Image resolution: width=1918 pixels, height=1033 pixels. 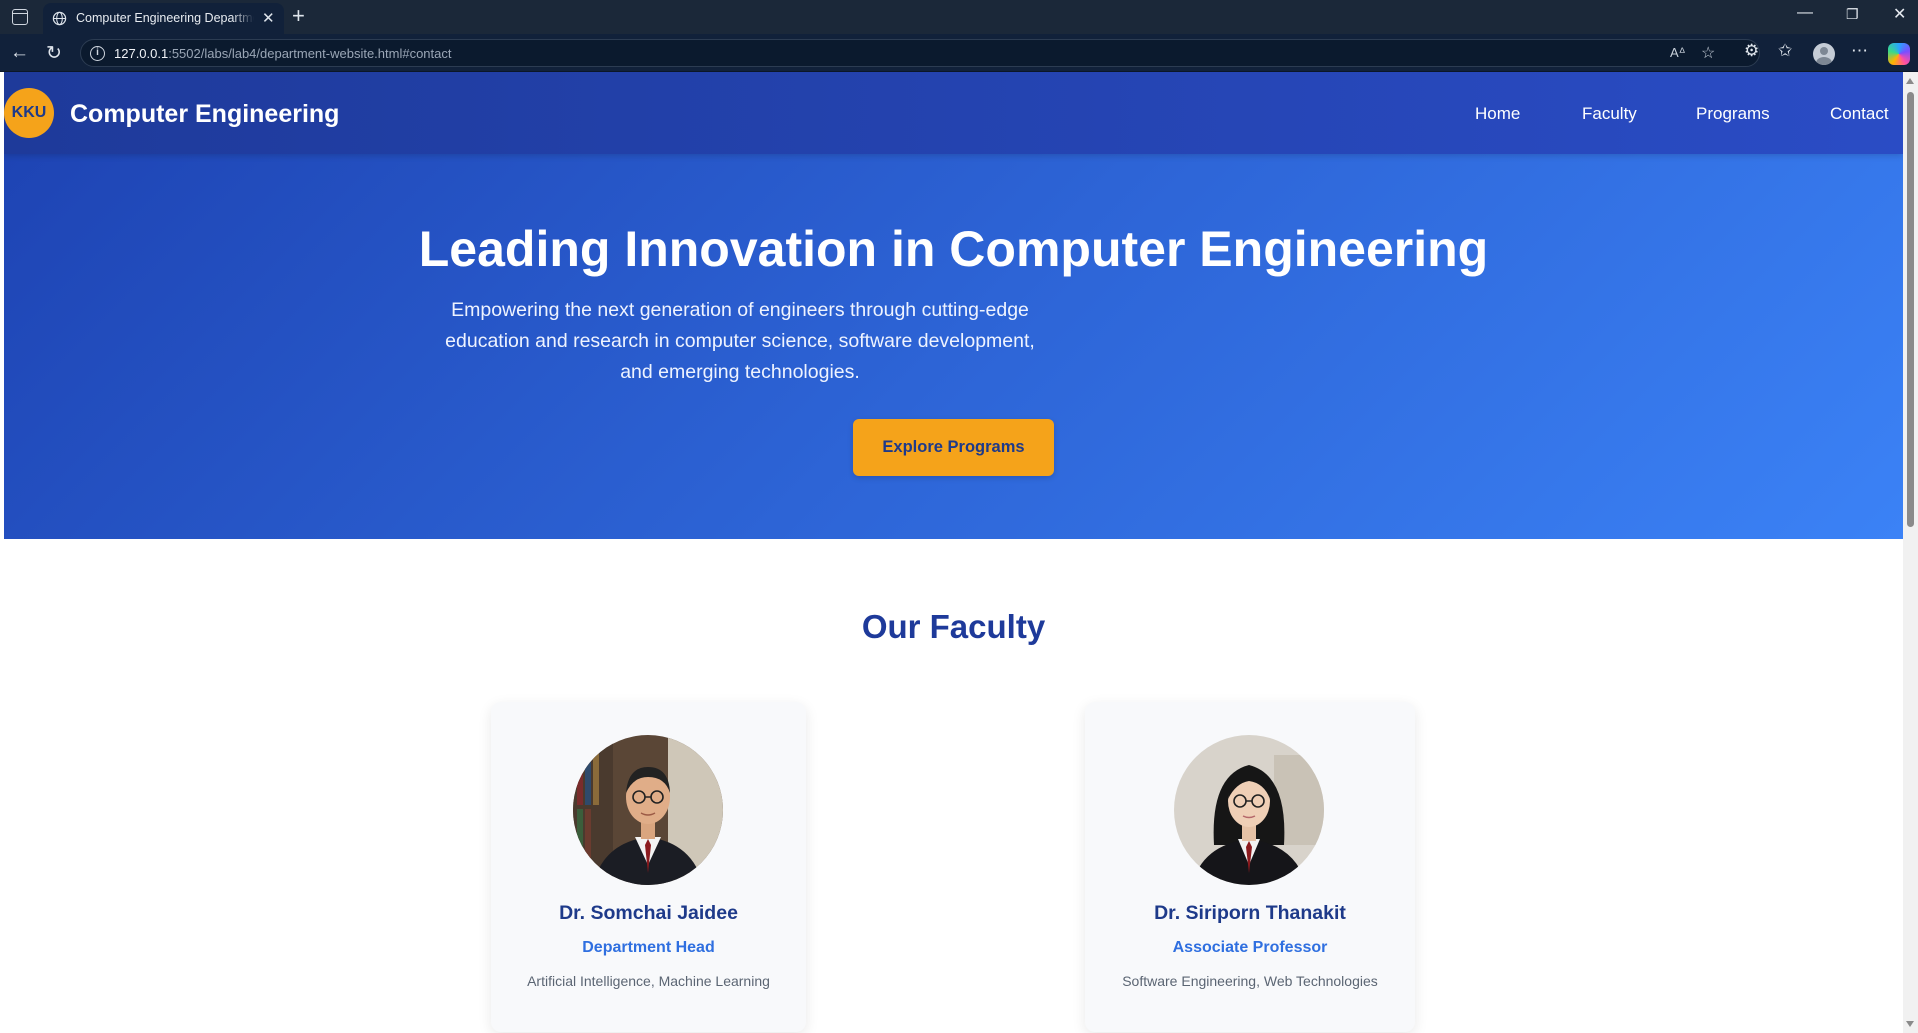 What do you see at coordinates (29, 113) in the screenshot?
I see `logo: KKU` at bounding box center [29, 113].